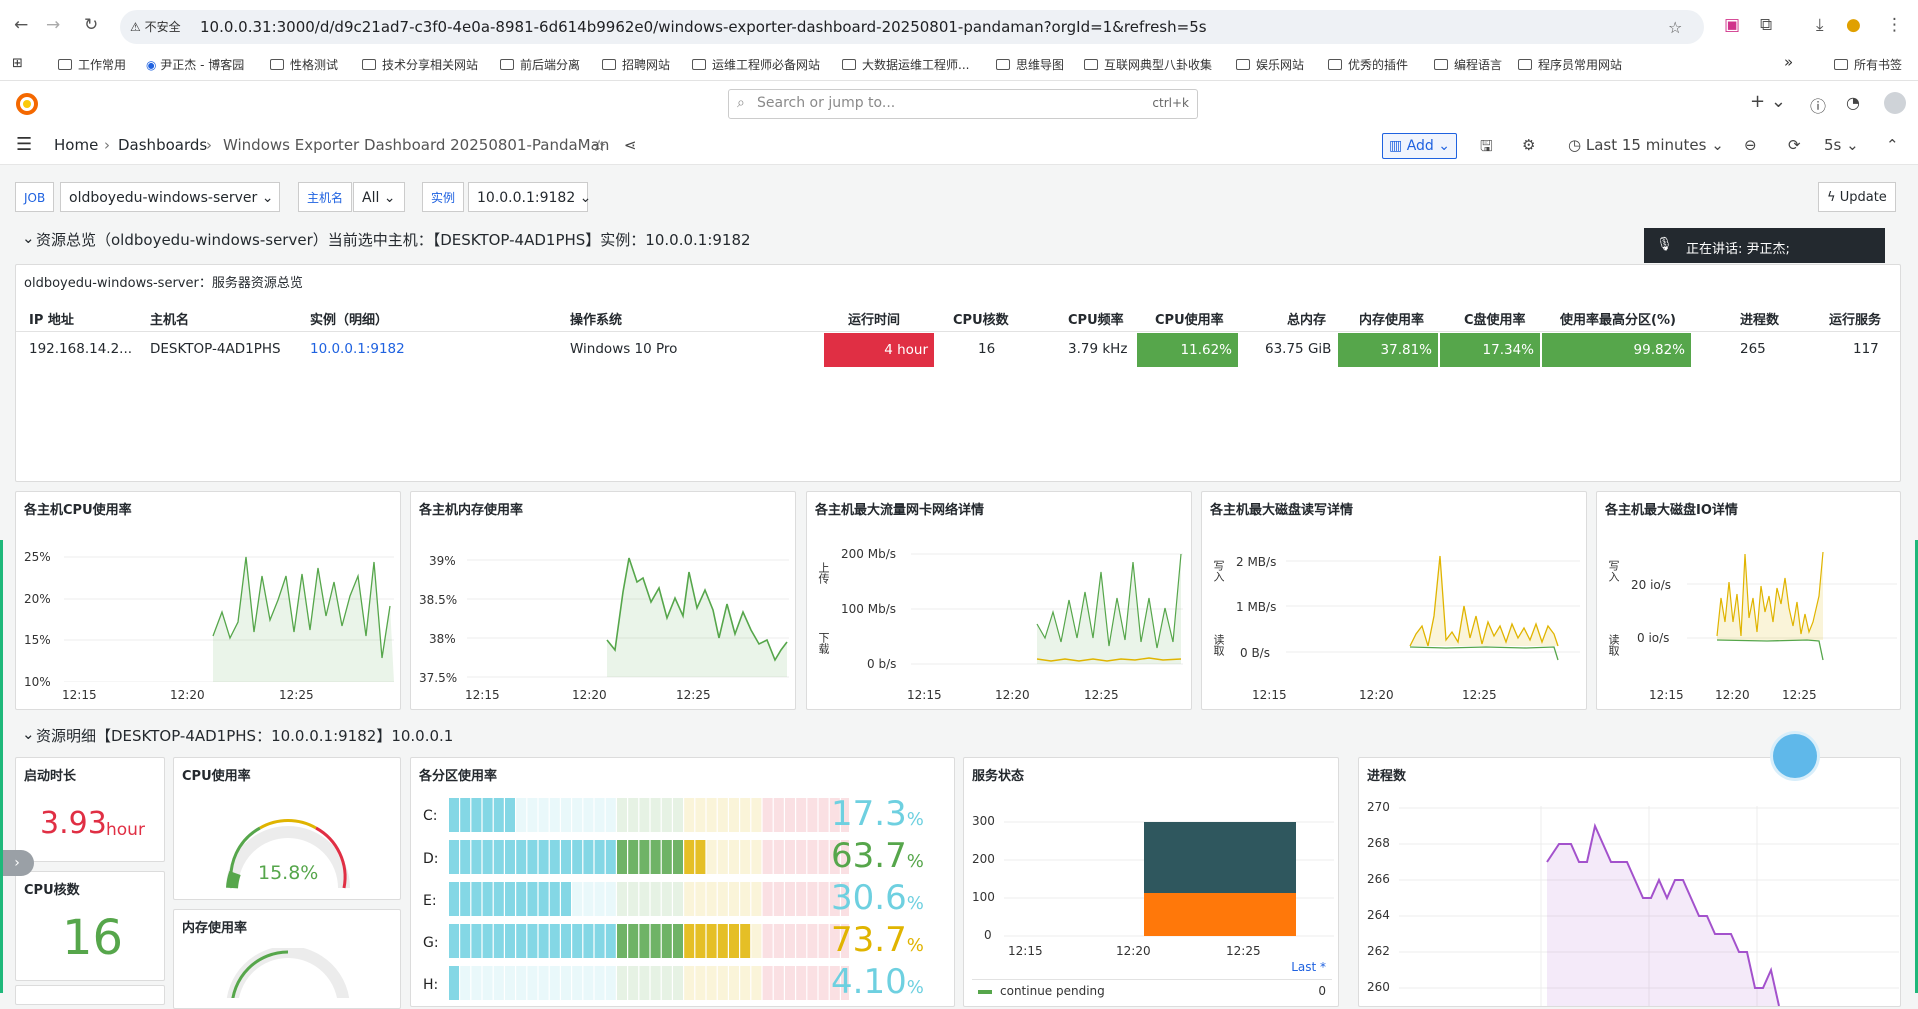  What do you see at coordinates (21, 25) in the screenshot?
I see `back-icon: ←` at bounding box center [21, 25].